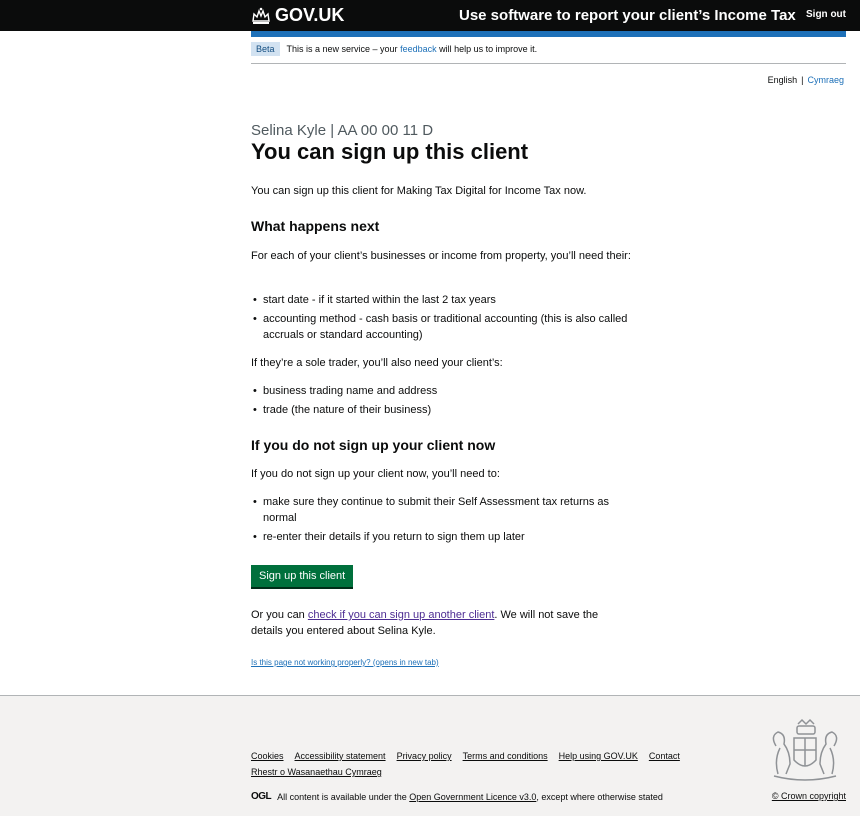 The width and height of the screenshot is (860, 816). Describe the element at coordinates (782, 80) in the screenshot. I see `language-current: English` at that location.